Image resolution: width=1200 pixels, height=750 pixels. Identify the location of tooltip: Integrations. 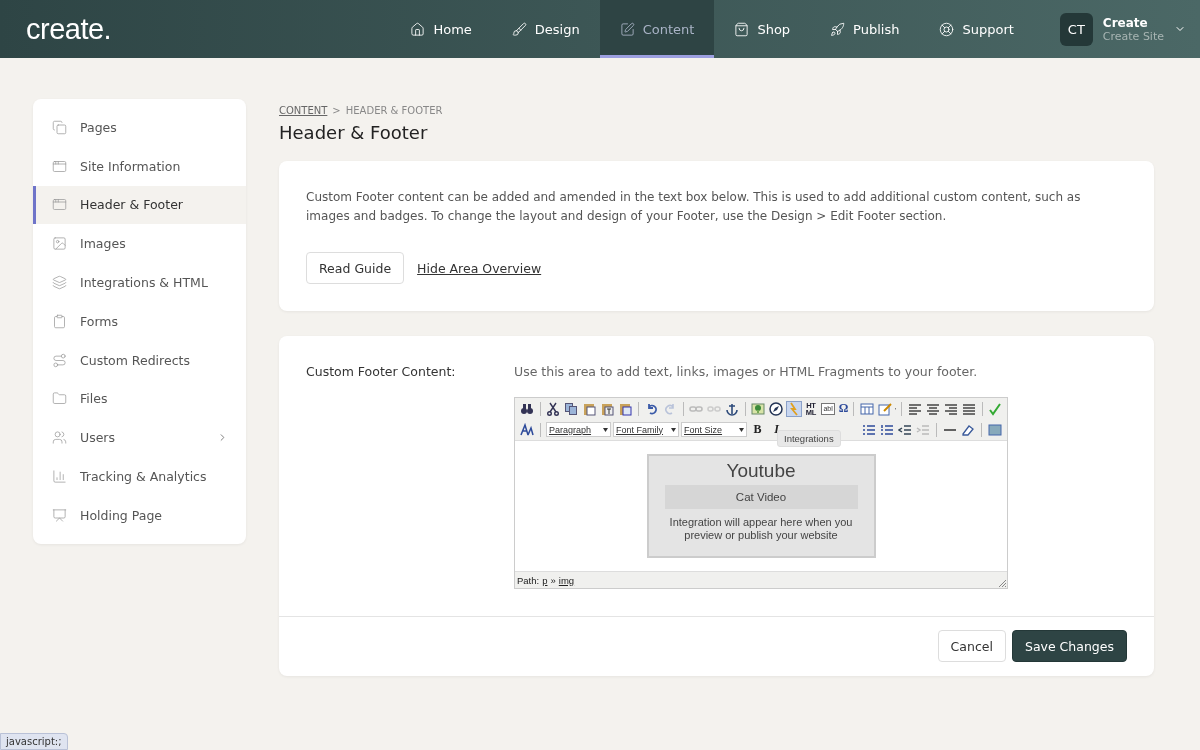
(809, 438).